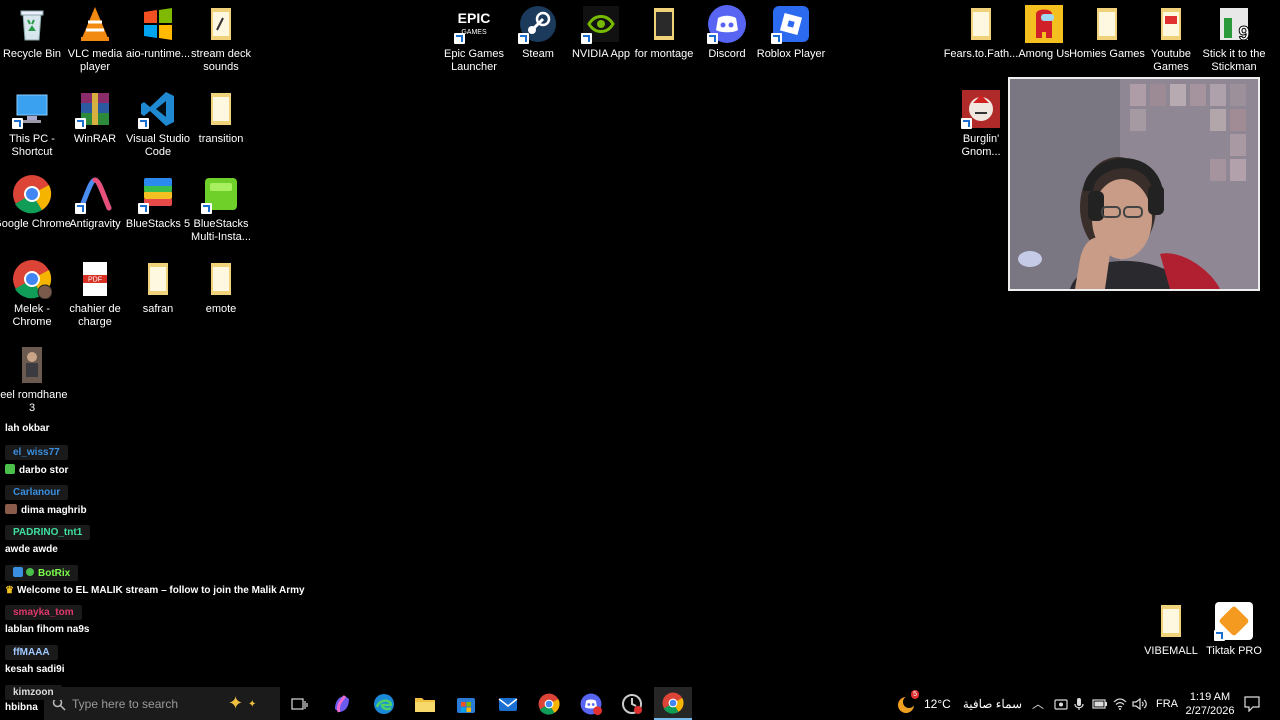  I want to click on desktop-icon-youtube-games: Youtube Games, so click(1171, 39).